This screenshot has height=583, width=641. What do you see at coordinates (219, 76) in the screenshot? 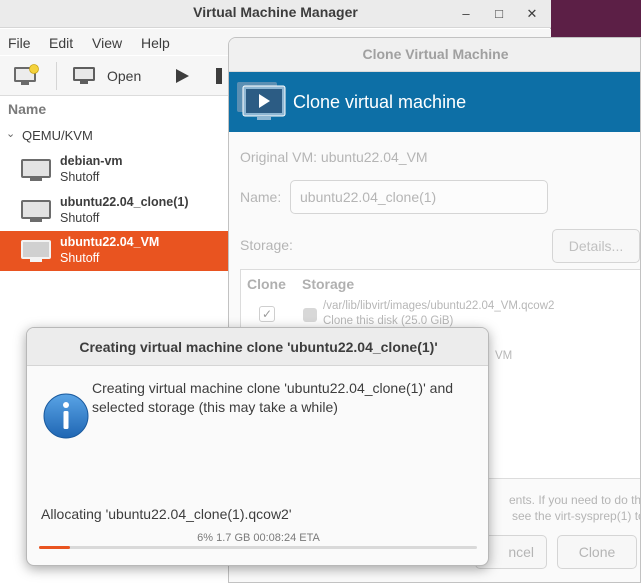
I see `pause-icon` at bounding box center [219, 76].